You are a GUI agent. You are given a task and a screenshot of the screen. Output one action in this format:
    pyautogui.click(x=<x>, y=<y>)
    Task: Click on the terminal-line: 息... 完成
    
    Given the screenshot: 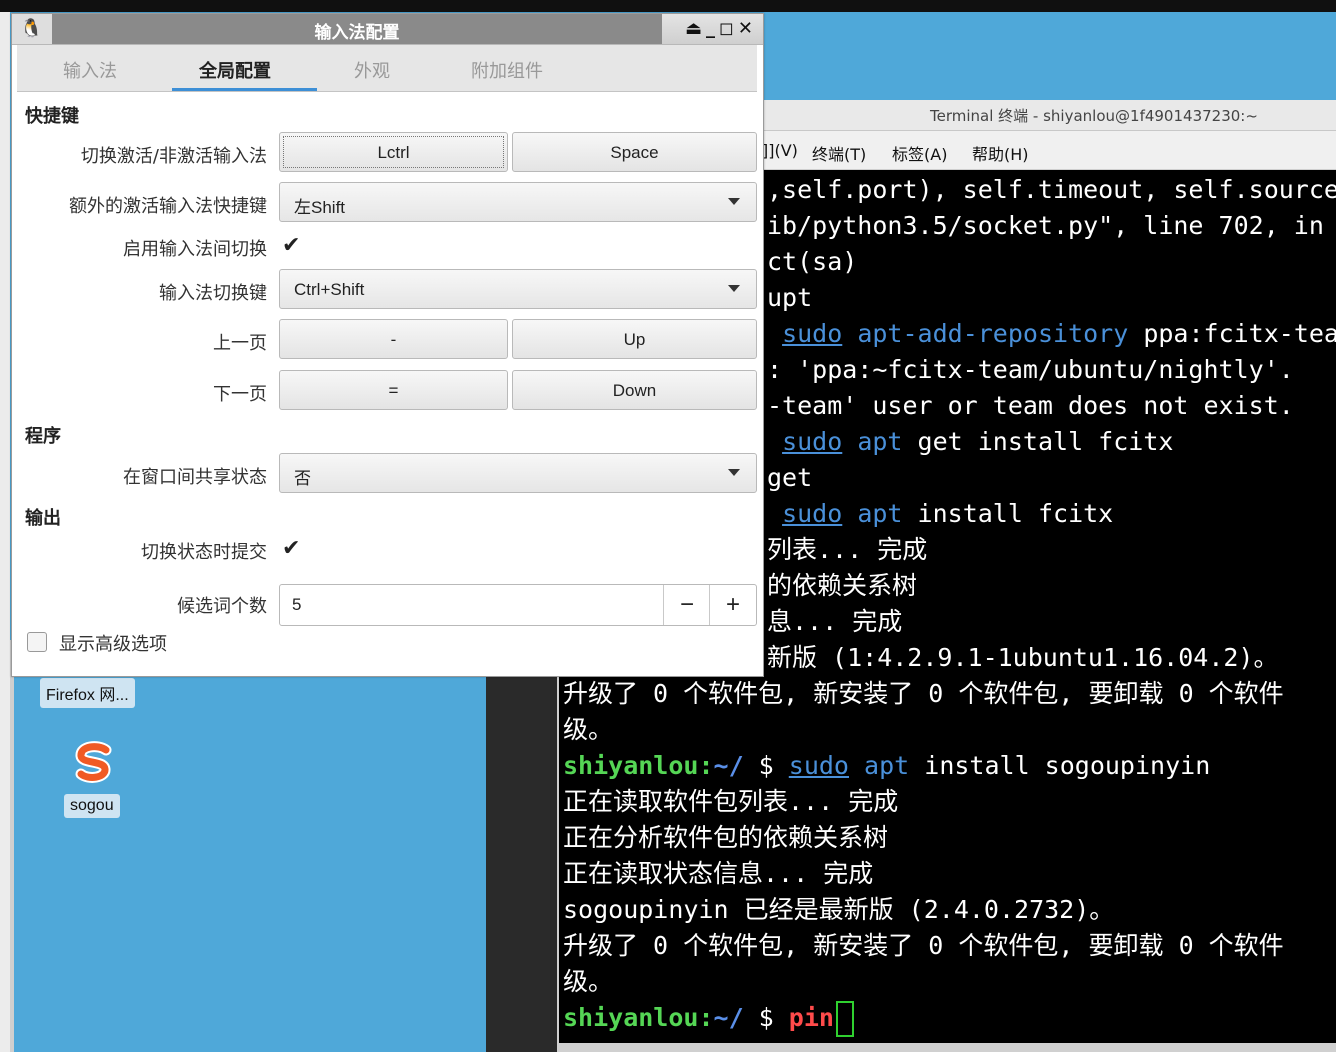 What is the action you would take?
    pyautogui.click(x=835, y=621)
    